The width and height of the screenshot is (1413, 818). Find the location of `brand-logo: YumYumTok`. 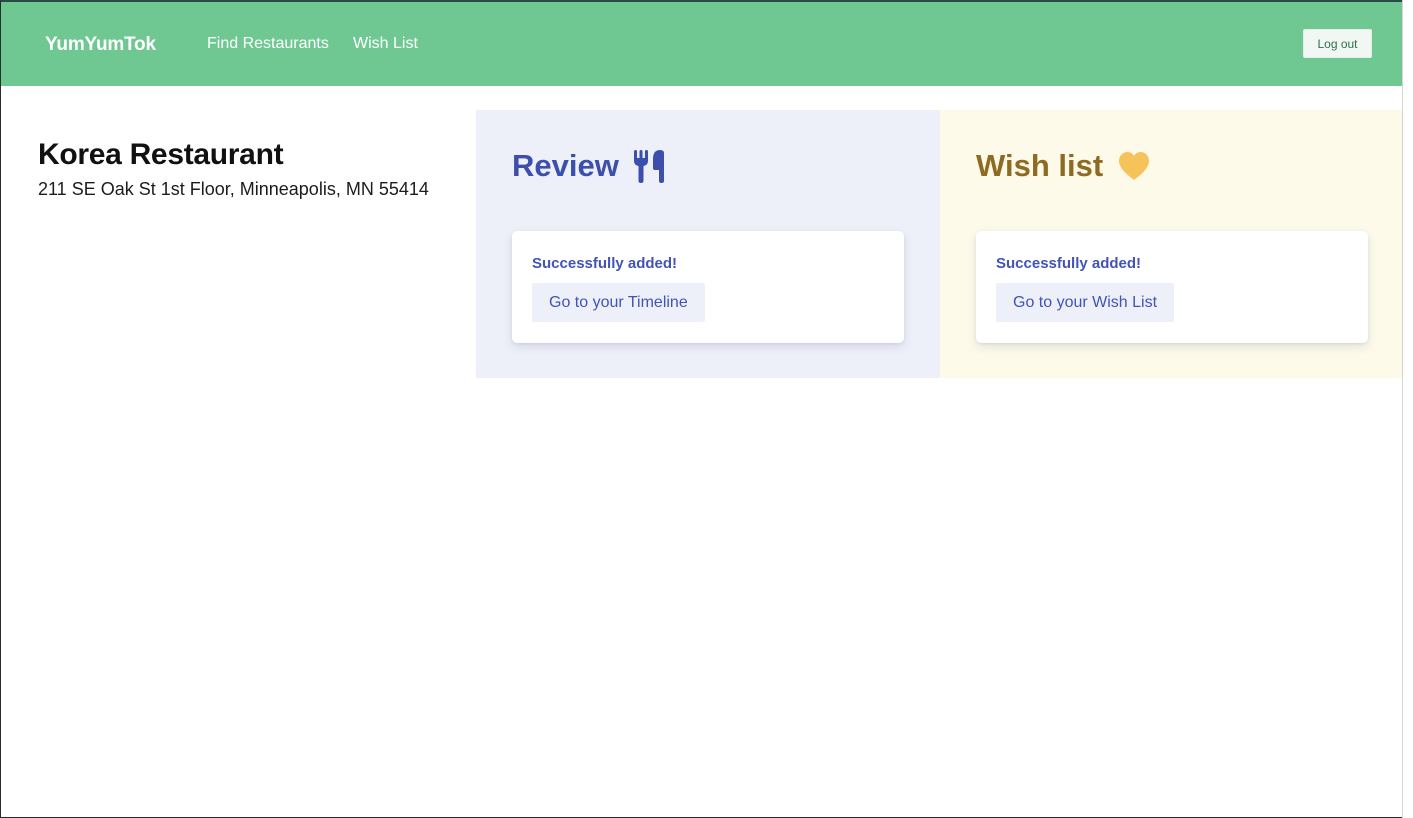

brand-logo: YumYumTok is located at coordinates (100, 45).